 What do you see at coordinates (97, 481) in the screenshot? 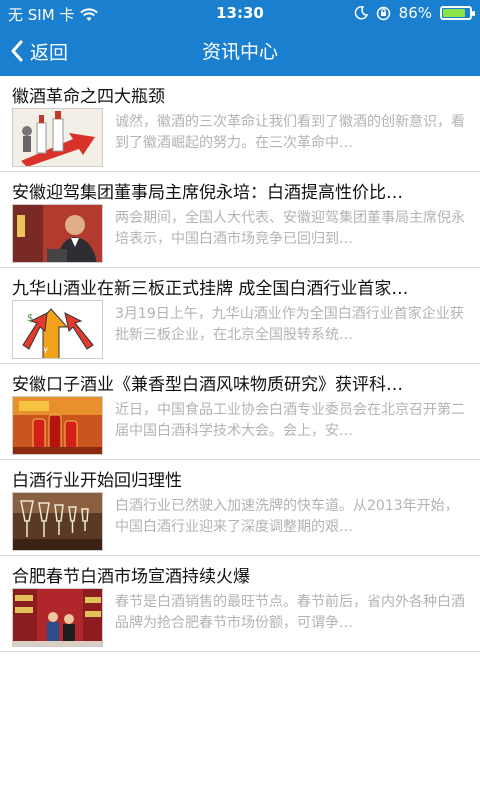
I see `news-title: 白酒行业开始回归理性` at bounding box center [97, 481].